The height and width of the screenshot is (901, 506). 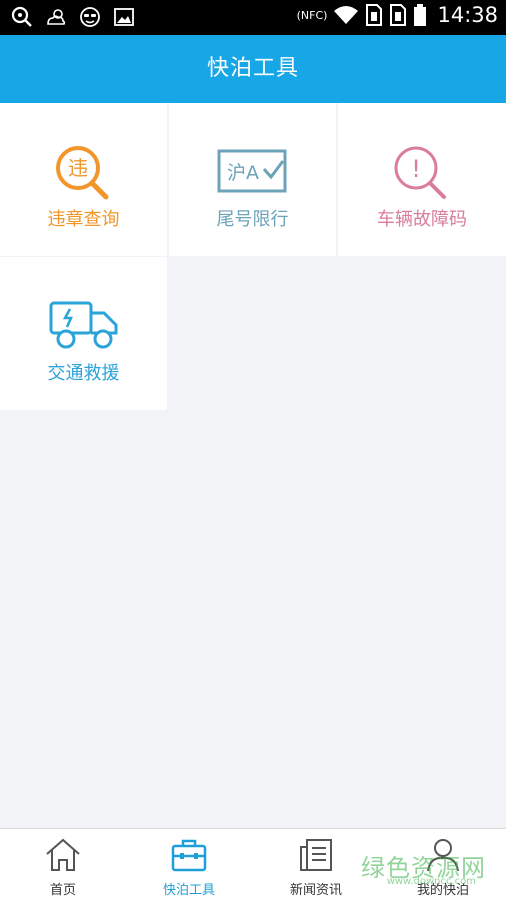 What do you see at coordinates (83, 325) in the screenshot?
I see `tow-truck-icon` at bounding box center [83, 325].